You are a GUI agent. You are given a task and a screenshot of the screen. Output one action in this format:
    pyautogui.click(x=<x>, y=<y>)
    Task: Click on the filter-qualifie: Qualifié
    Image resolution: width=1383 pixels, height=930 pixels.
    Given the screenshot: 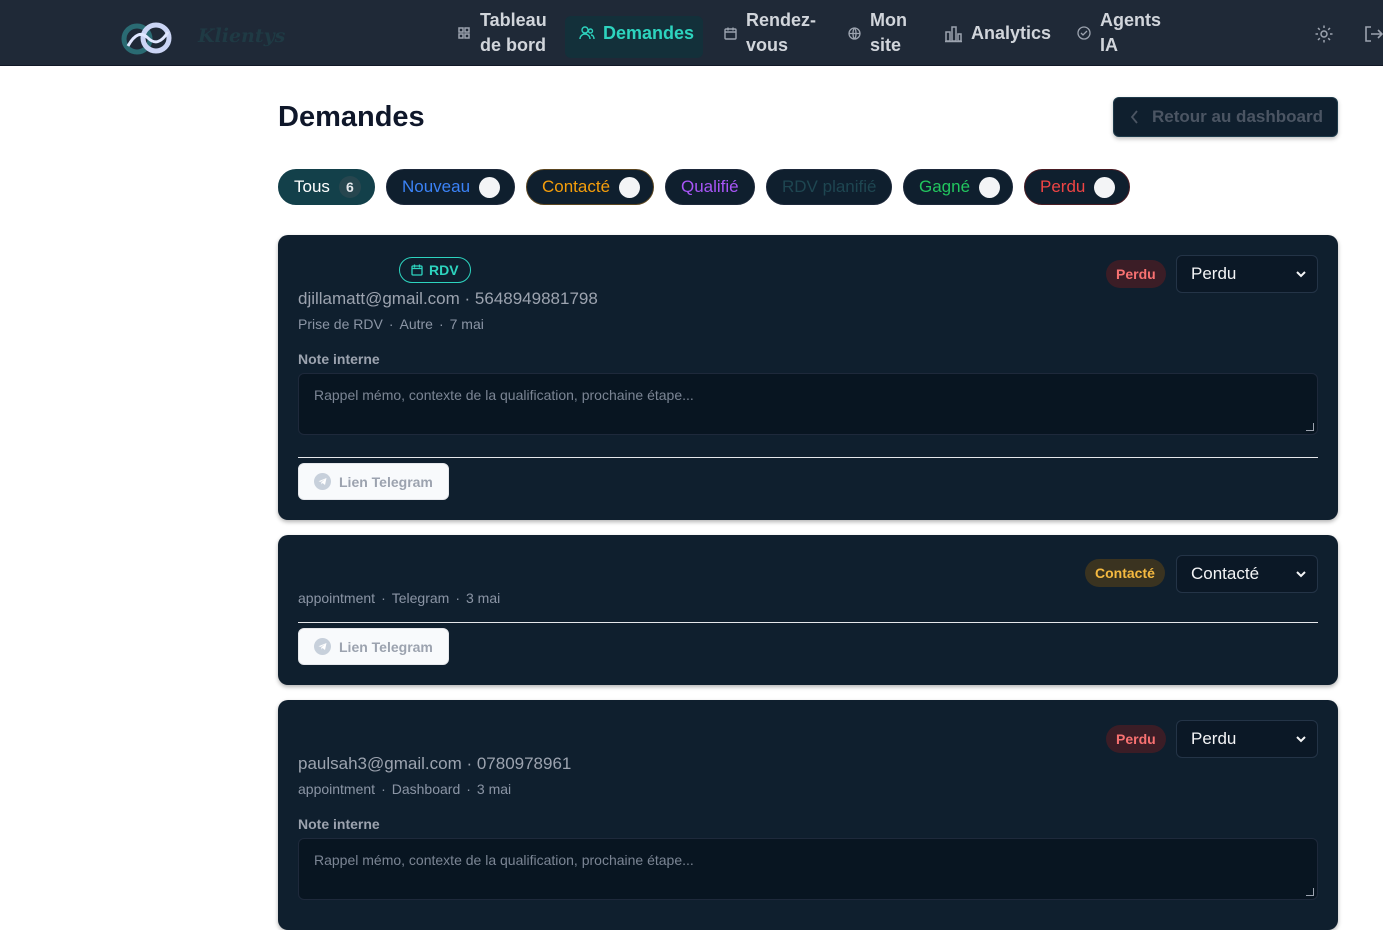 What is the action you would take?
    pyautogui.click(x=710, y=187)
    